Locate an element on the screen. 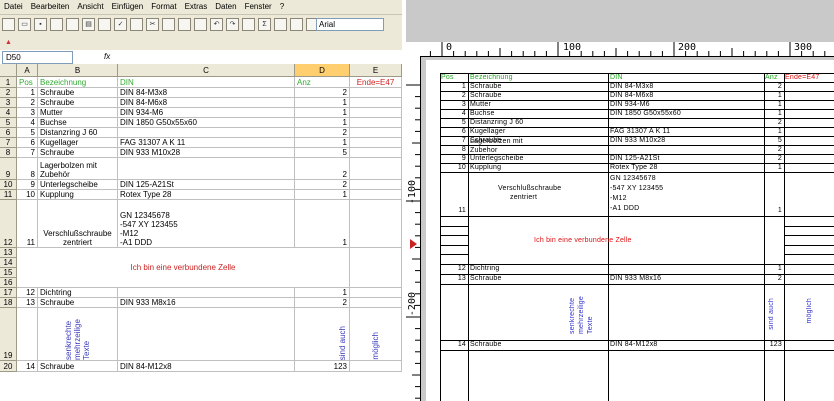  cell-a19 is located at coordinates (27, 334).